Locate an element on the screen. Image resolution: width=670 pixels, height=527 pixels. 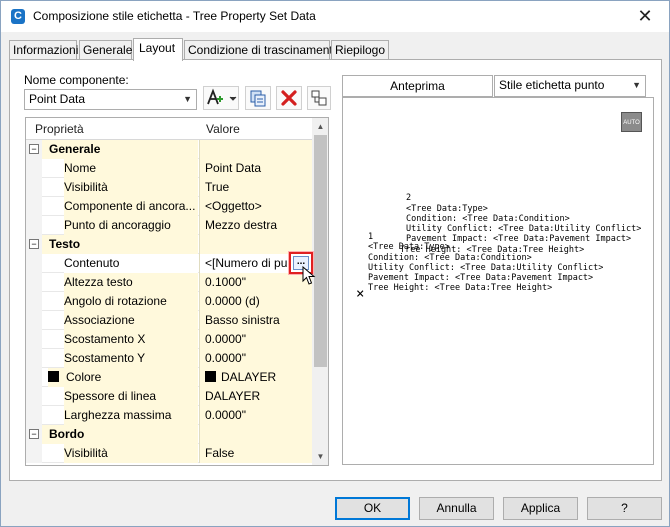
property-row-scostamento-y: Scostamento Y 0.0000" is located at coordinates (169, 358).